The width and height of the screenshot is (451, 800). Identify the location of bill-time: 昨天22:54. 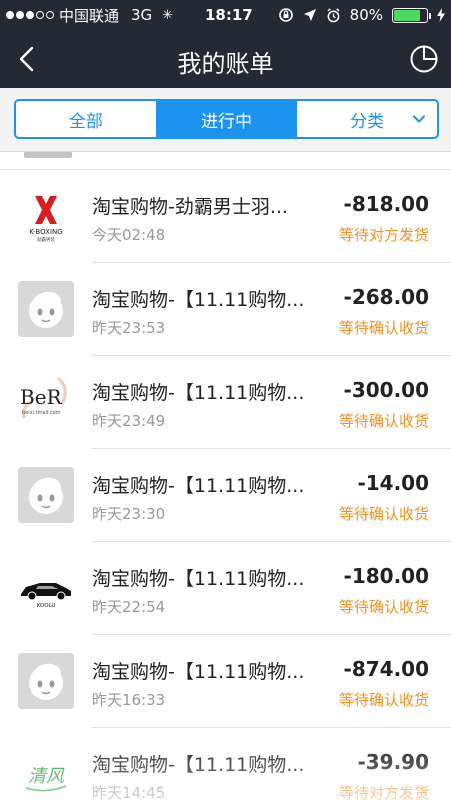
(129, 607).